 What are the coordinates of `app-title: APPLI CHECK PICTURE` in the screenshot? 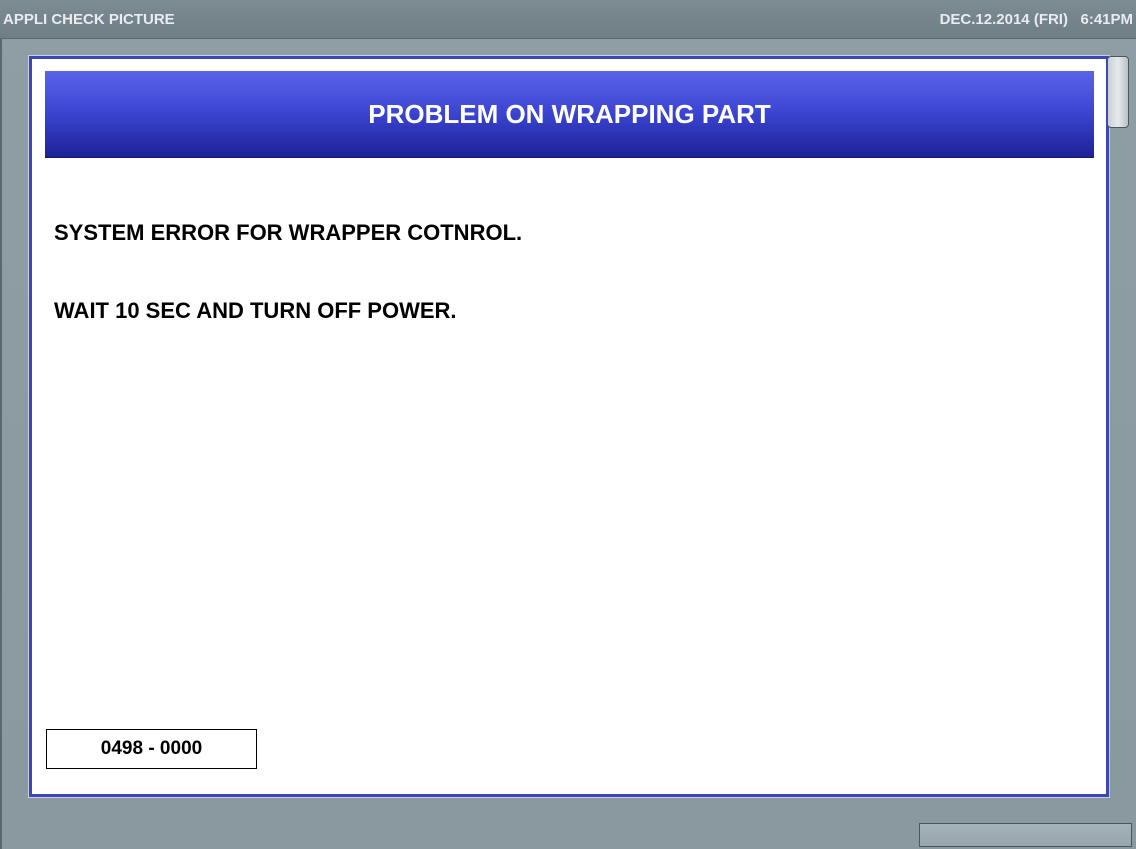 It's located at (89, 19).